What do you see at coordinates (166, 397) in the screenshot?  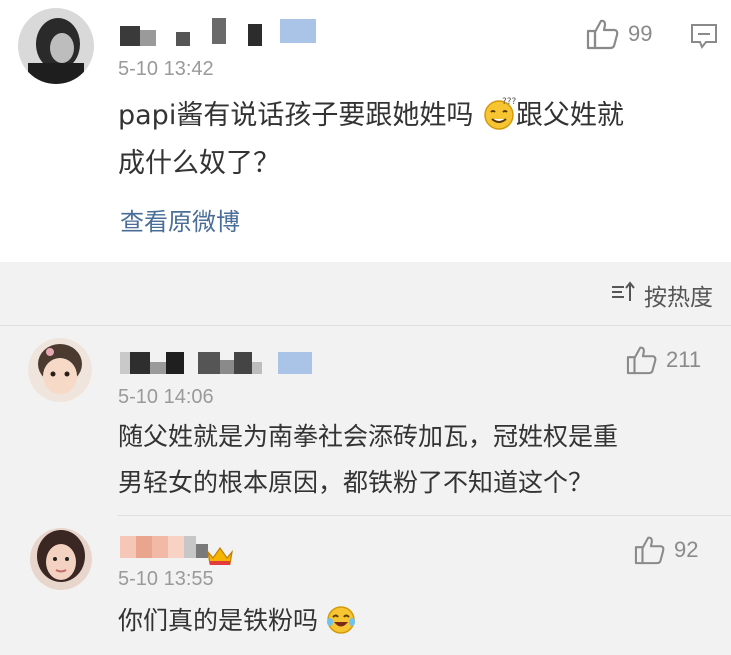 I see `comment-time: 5-10 14:06` at bounding box center [166, 397].